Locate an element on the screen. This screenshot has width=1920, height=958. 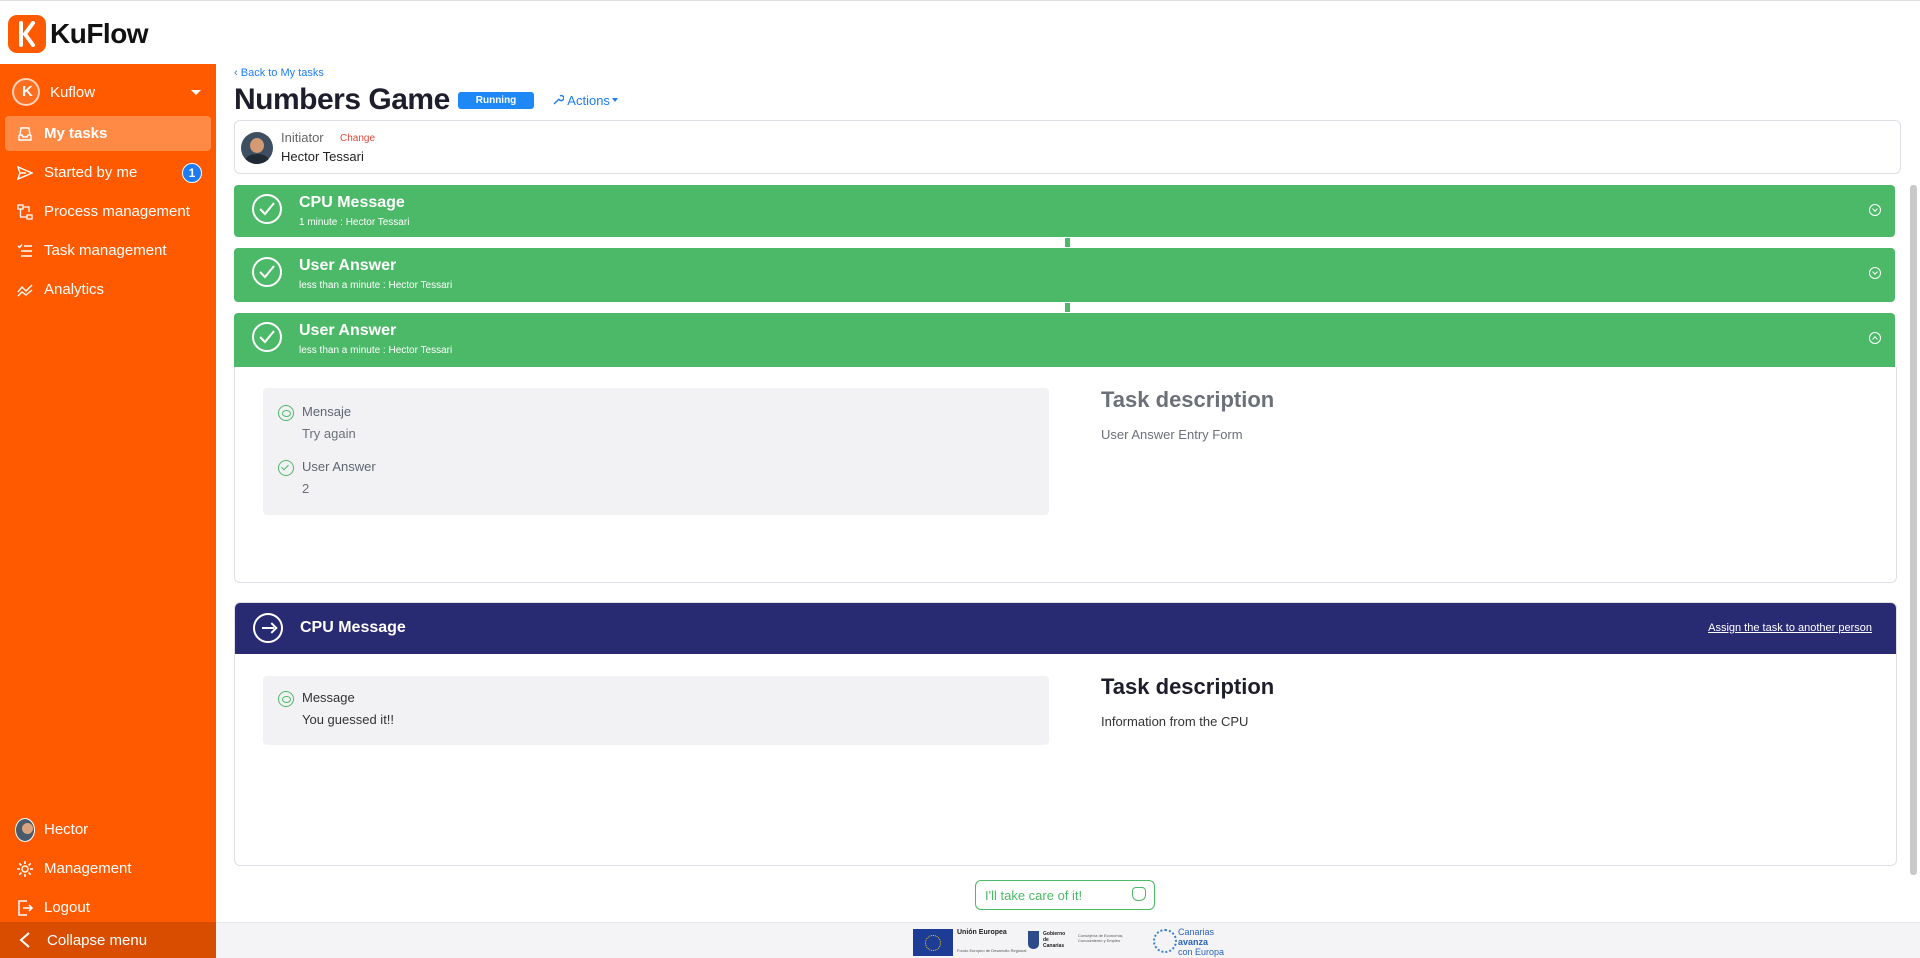
eu-flag-icon is located at coordinates (933, 942).